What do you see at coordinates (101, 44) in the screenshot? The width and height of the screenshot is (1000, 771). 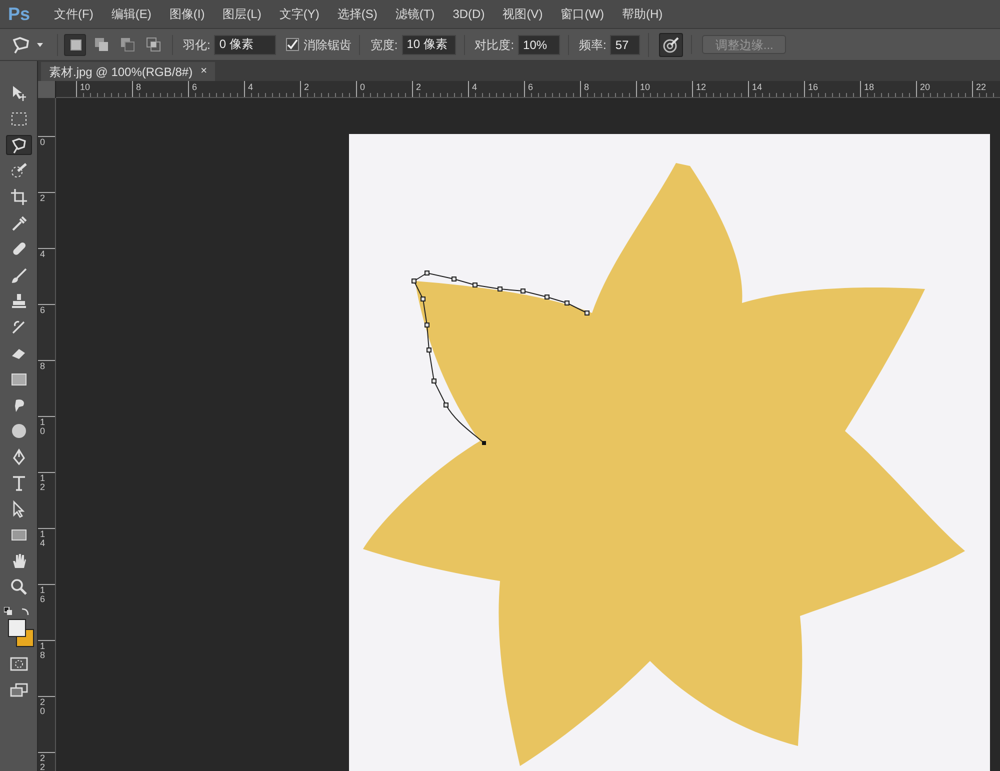 I see `add-selection-icon` at bounding box center [101, 44].